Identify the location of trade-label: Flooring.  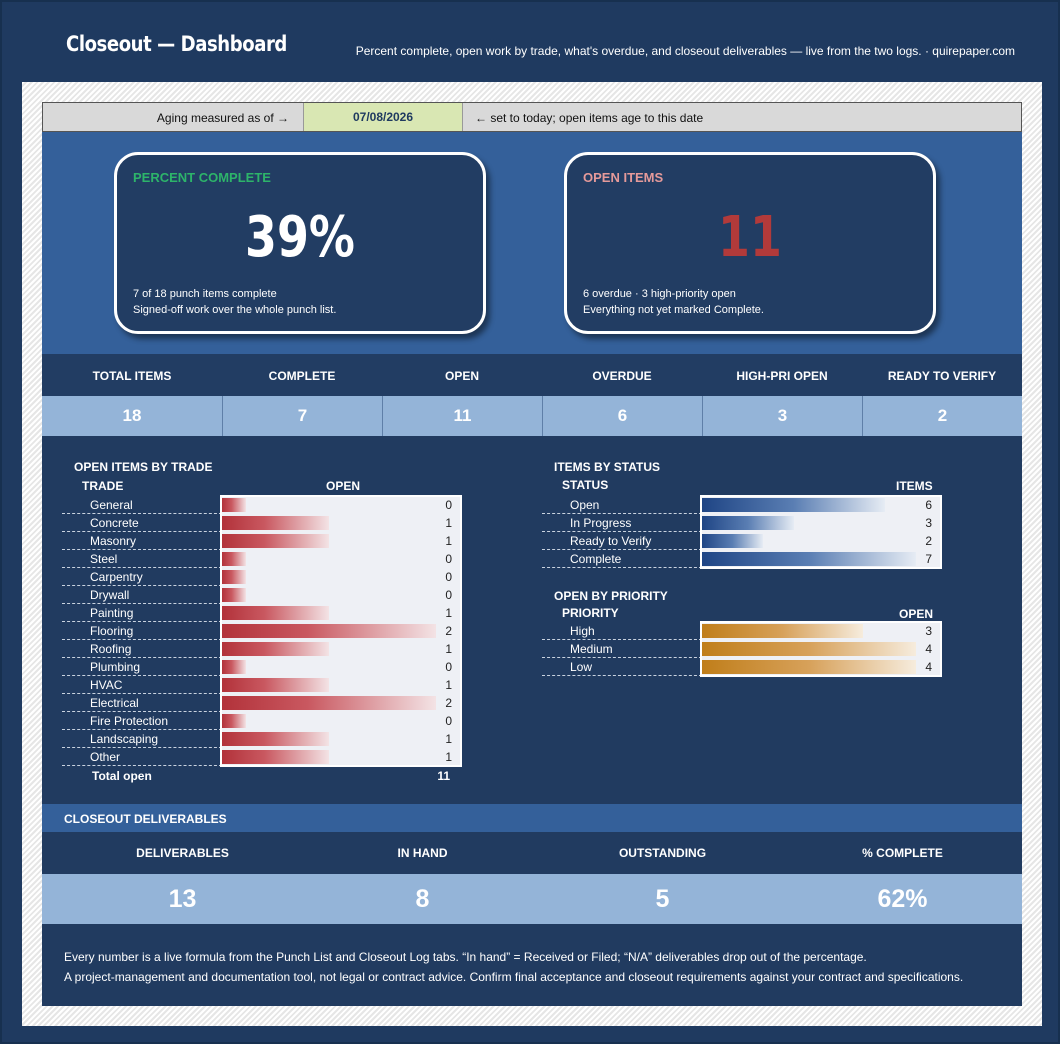
(142, 631).